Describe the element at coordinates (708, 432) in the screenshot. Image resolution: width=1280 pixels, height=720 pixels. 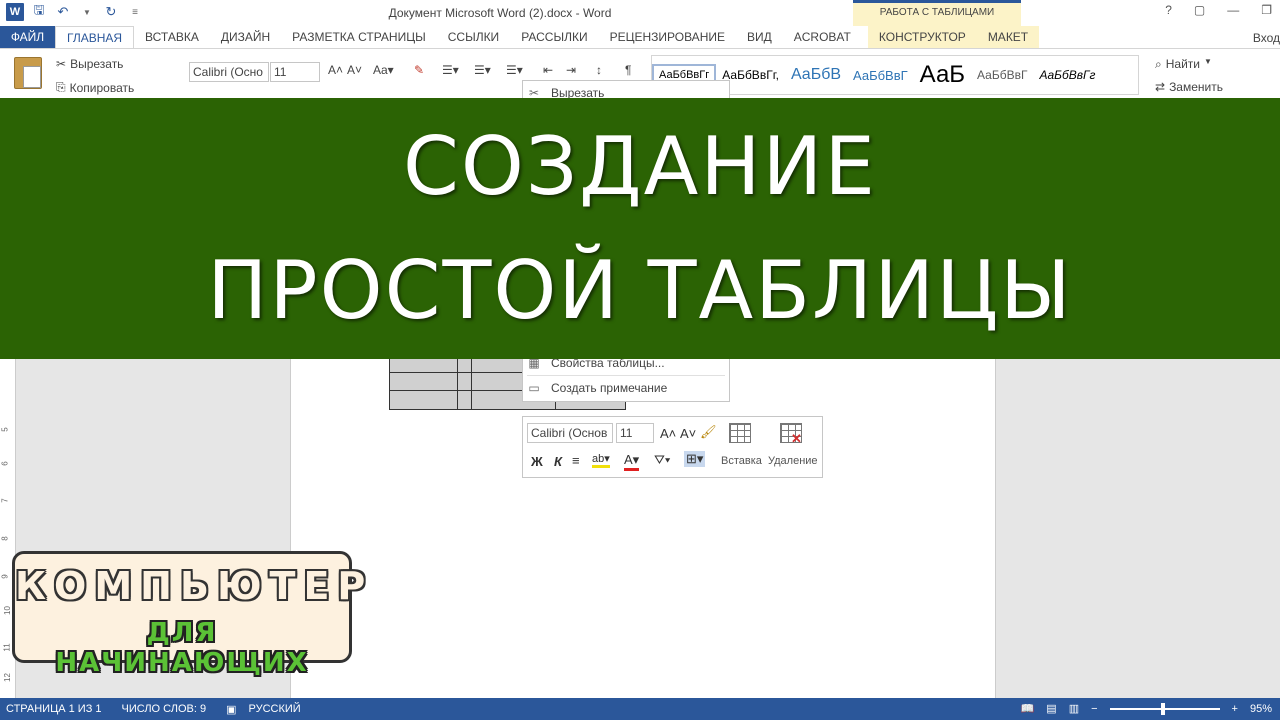
I see `format-painter-icon: 🖌` at that location.